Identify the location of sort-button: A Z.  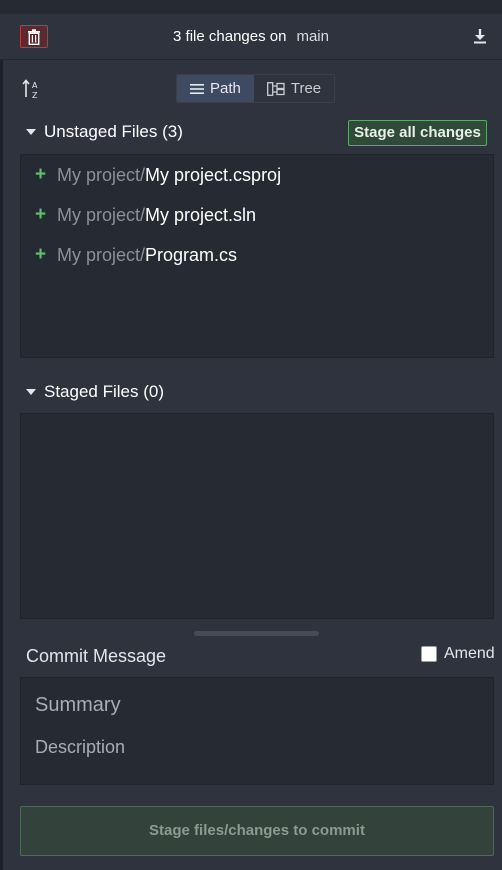
(33, 89).